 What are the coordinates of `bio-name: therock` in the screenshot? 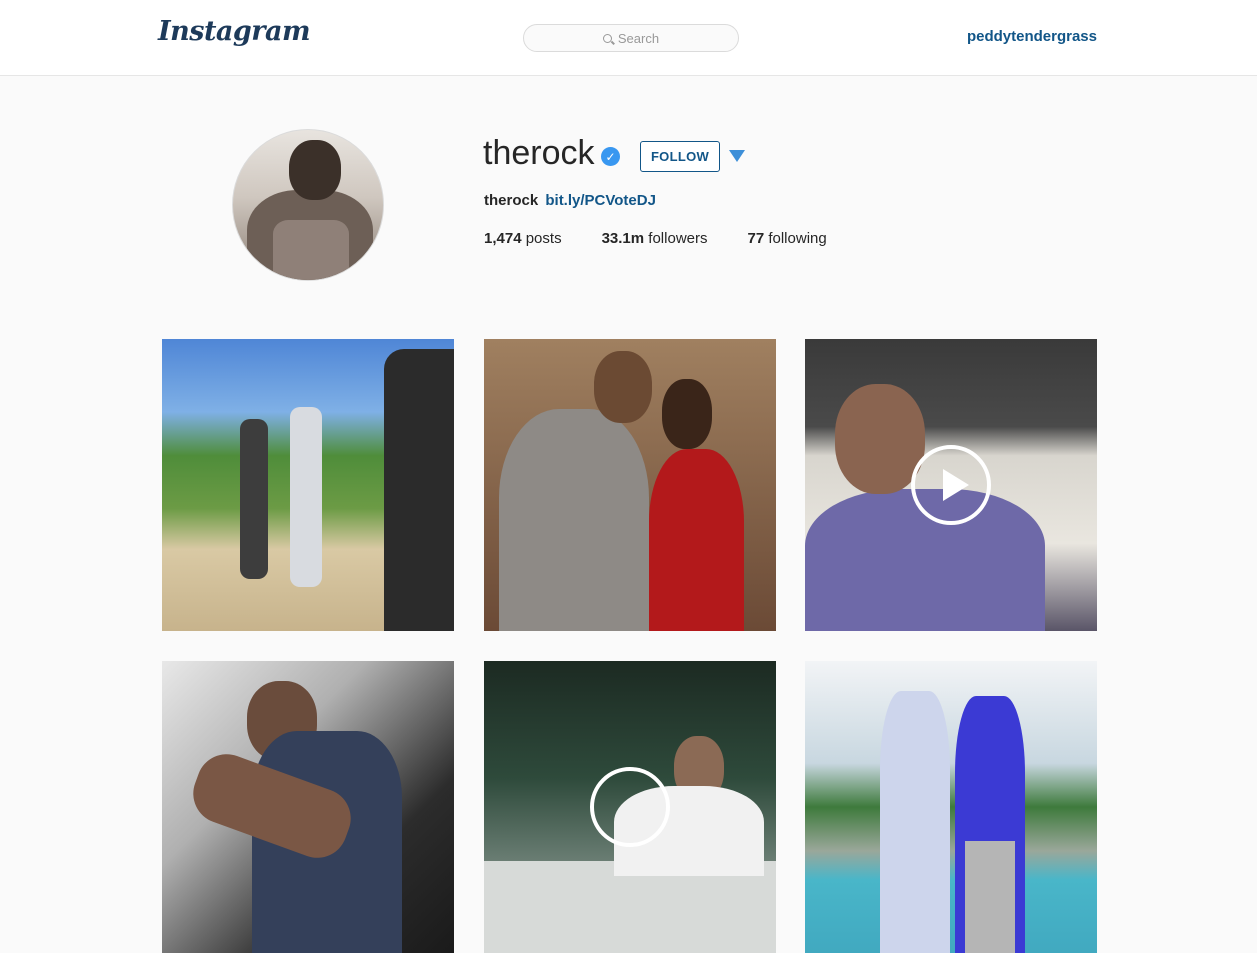 It's located at (511, 200).